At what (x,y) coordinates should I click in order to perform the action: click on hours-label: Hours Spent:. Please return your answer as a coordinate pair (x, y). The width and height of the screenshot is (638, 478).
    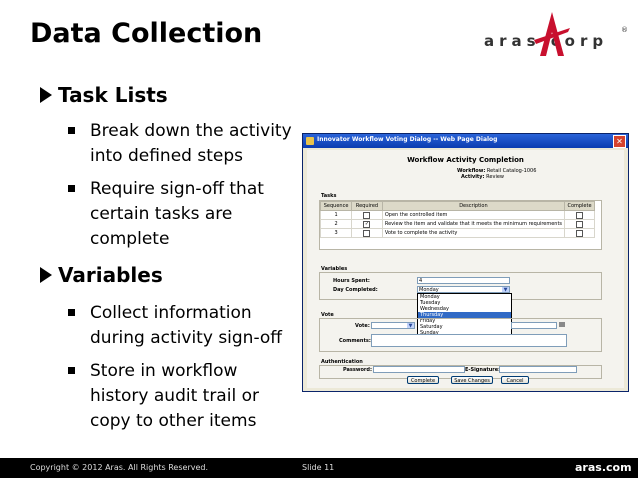
    Looking at the image, I should click on (351, 281).